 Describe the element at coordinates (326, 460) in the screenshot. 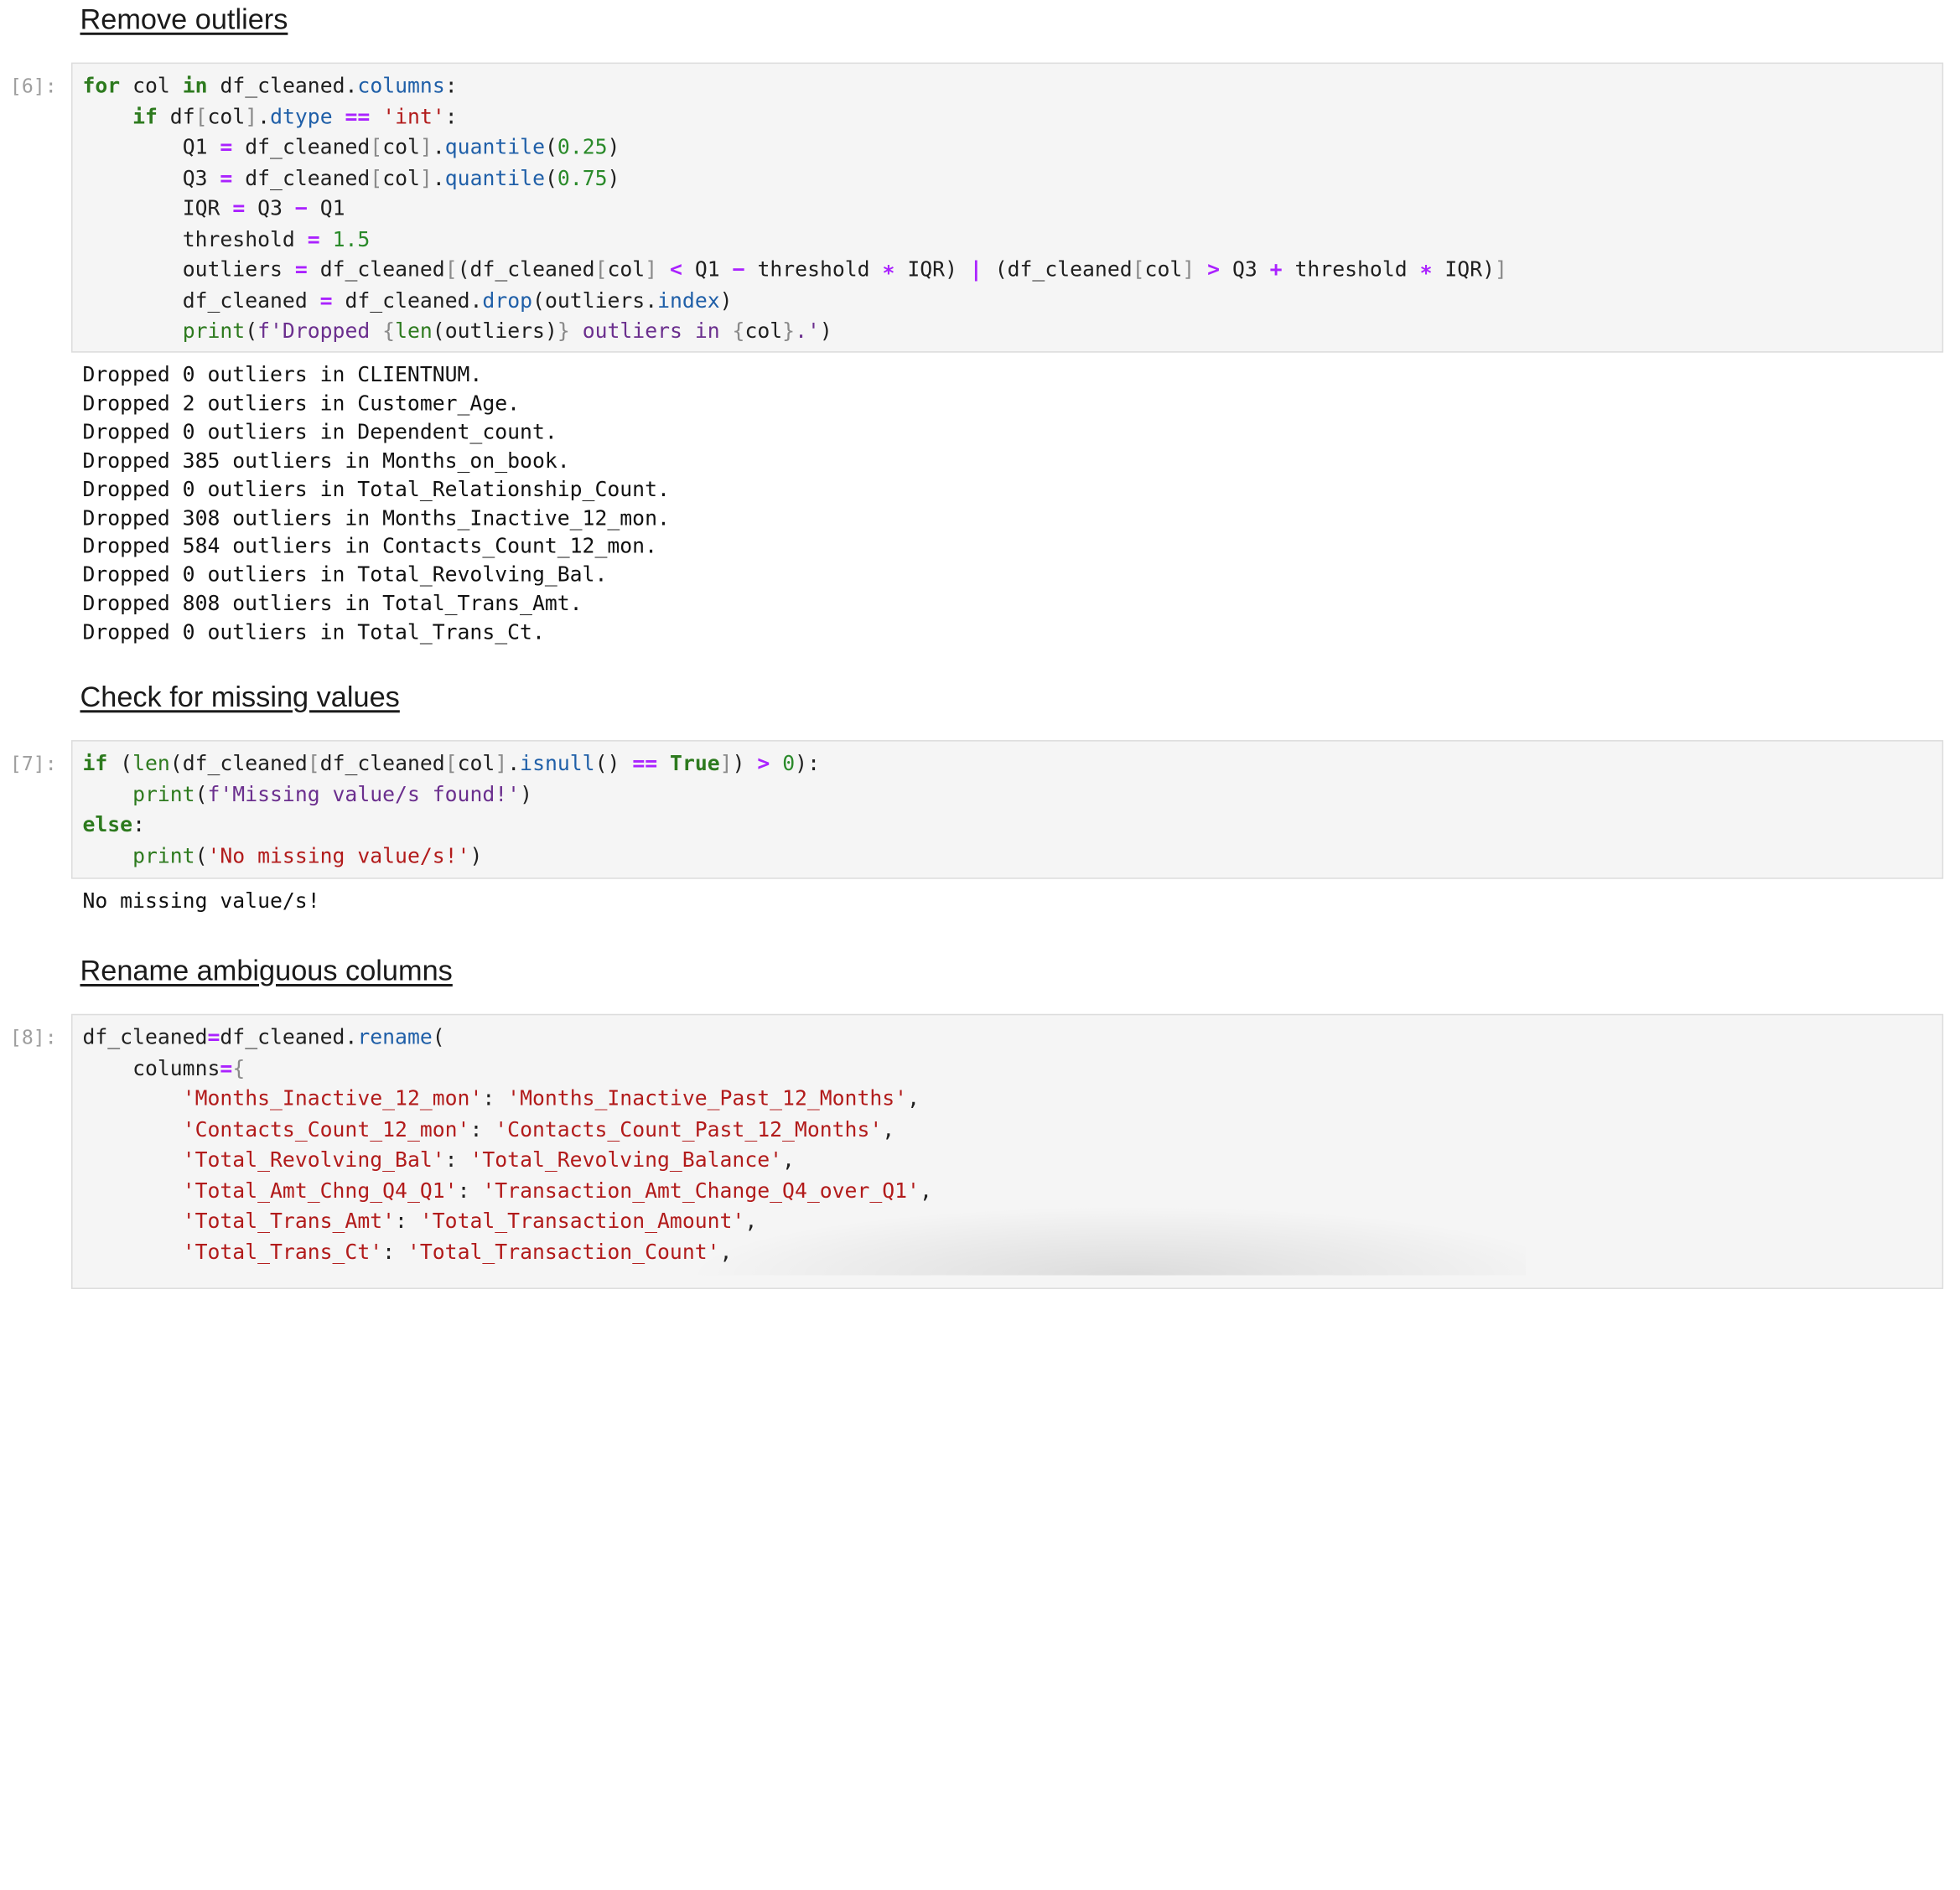

I see `output-line: Dropped 385 outliers in Months_on_book.` at that location.